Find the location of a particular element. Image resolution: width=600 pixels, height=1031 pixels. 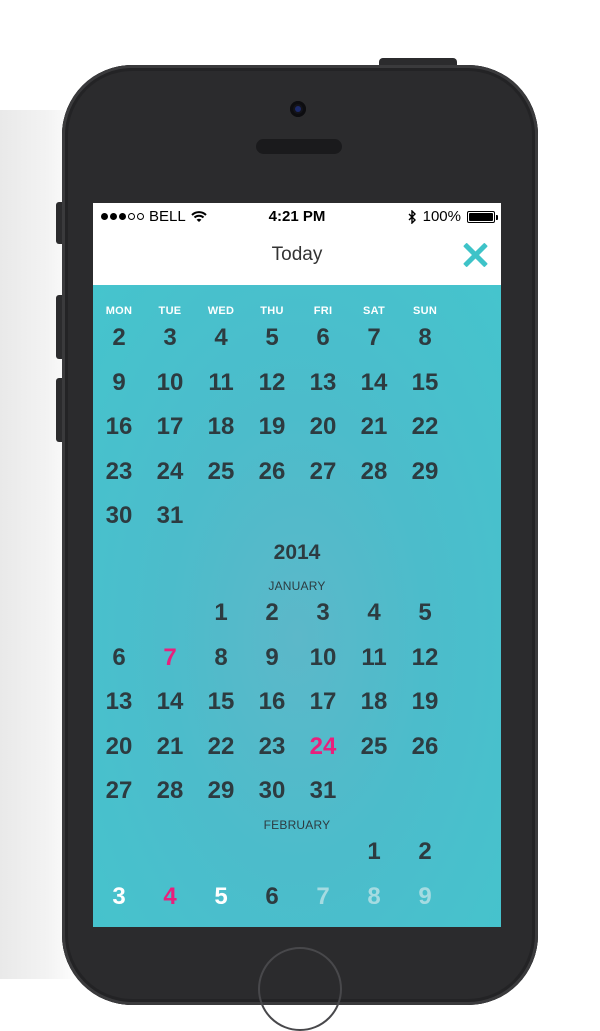

earpiece-speaker is located at coordinates (299, 146).